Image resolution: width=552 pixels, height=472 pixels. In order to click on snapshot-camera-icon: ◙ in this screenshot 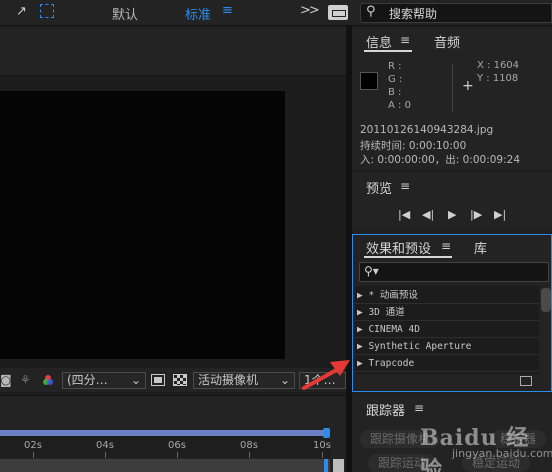, I will do `click(6, 380)`.